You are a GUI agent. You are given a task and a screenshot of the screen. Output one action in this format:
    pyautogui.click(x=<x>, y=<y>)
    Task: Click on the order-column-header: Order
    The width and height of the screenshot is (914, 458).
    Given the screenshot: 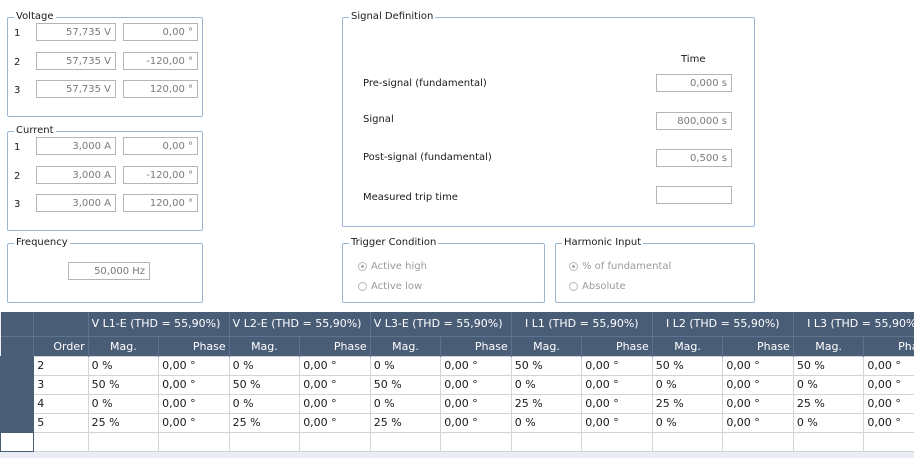 What is the action you would take?
    pyautogui.click(x=61, y=345)
    